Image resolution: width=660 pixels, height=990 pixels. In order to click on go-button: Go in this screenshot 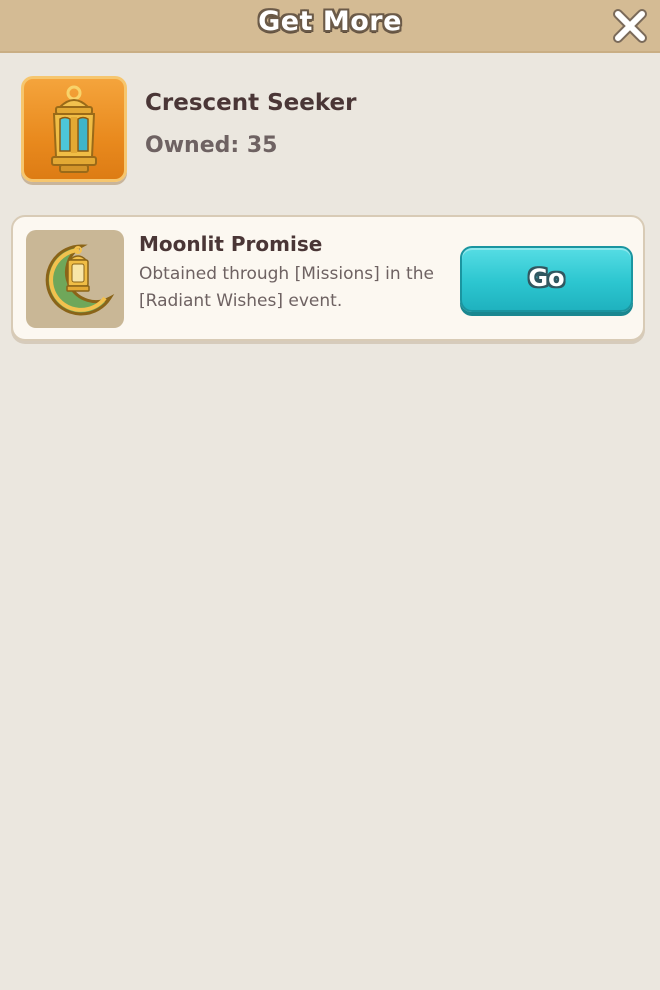, I will do `click(546, 279)`.